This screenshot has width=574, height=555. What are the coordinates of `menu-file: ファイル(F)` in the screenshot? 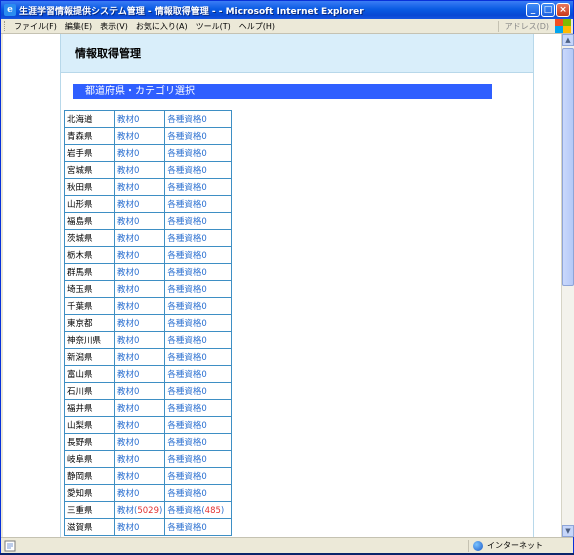 It's located at (35, 26).